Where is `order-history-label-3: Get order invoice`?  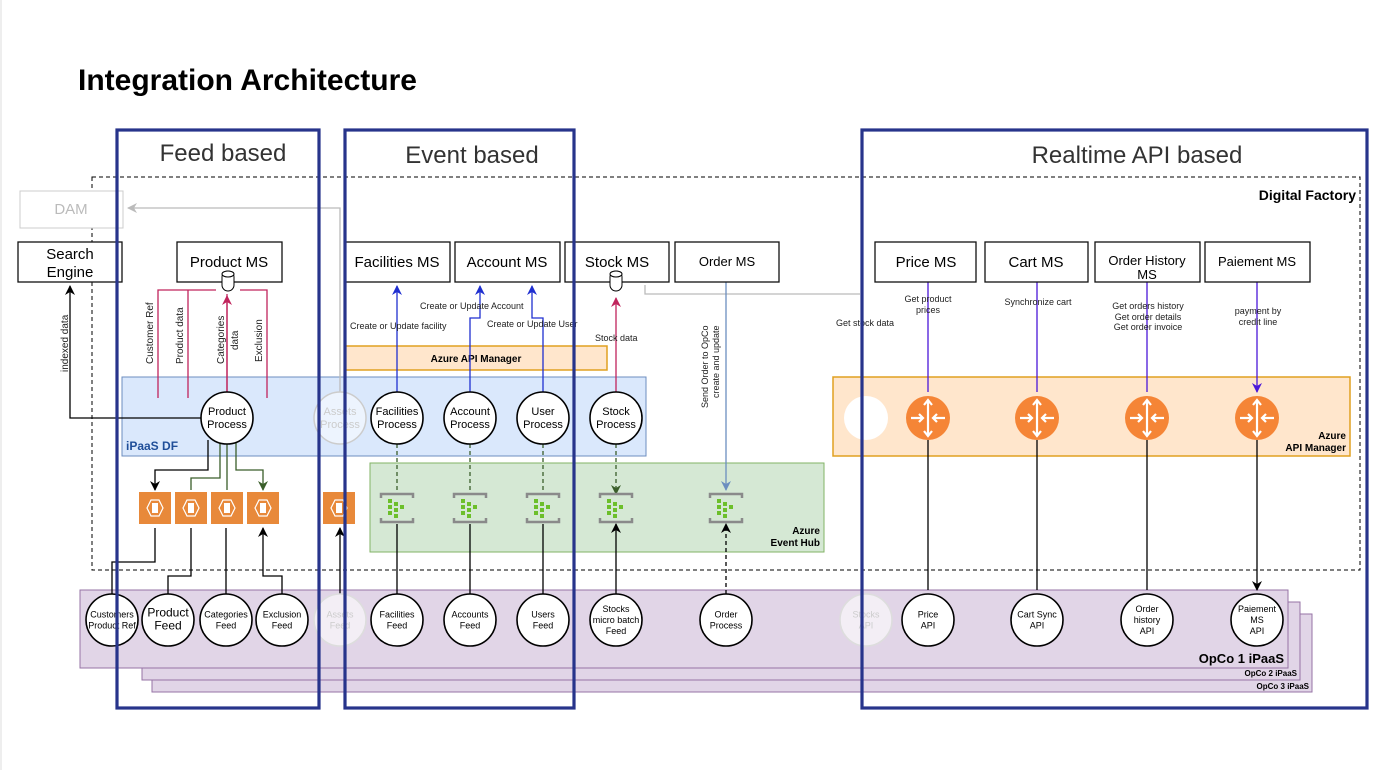
order-history-label-3: Get order invoice is located at coordinates (1148, 327).